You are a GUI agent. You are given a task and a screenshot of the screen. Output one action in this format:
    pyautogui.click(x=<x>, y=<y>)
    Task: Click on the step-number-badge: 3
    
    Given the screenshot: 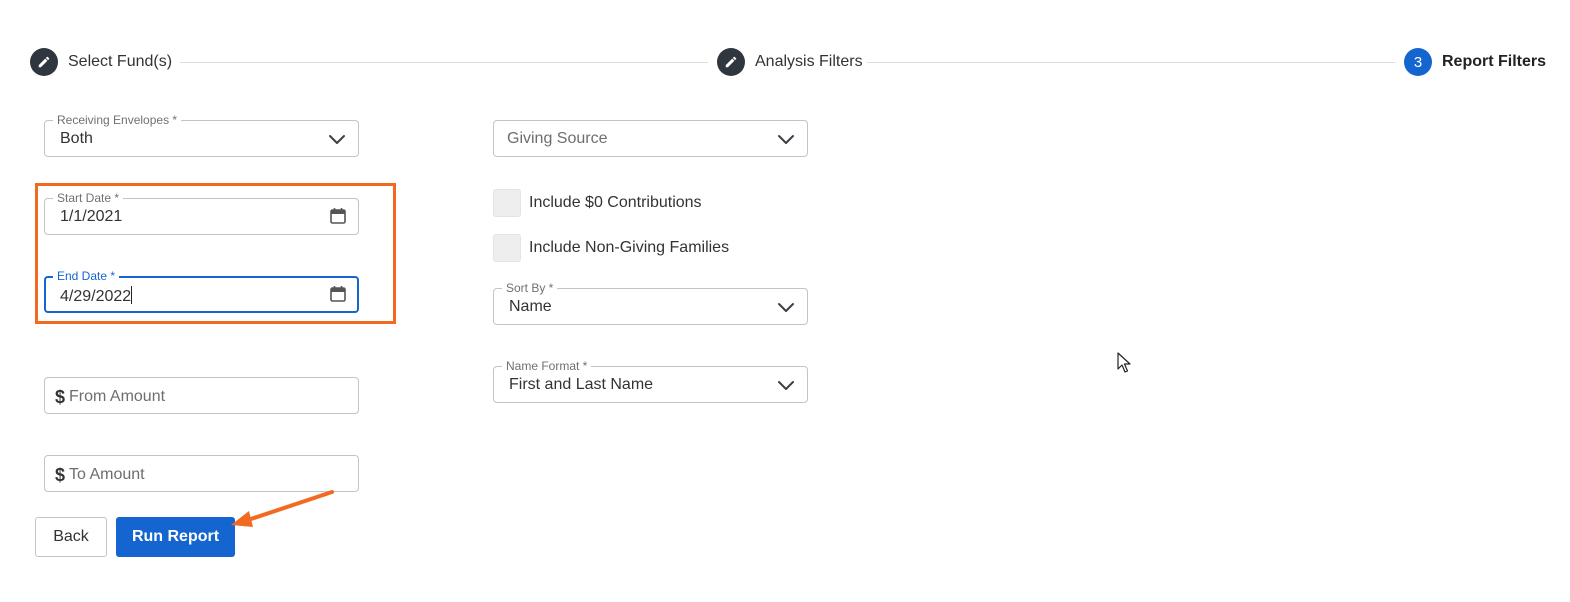 What is the action you would take?
    pyautogui.click(x=1418, y=62)
    